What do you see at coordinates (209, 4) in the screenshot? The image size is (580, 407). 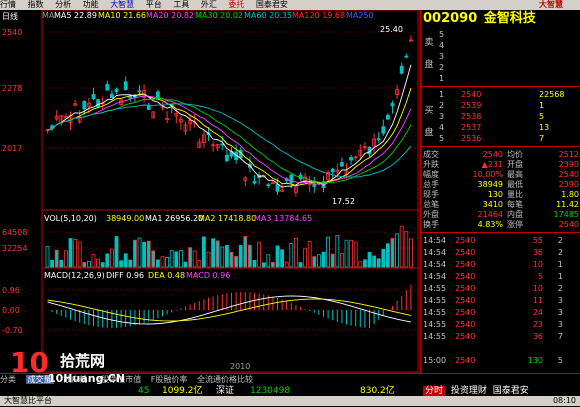 I see `menu-item-forex: 外汇` at bounding box center [209, 4].